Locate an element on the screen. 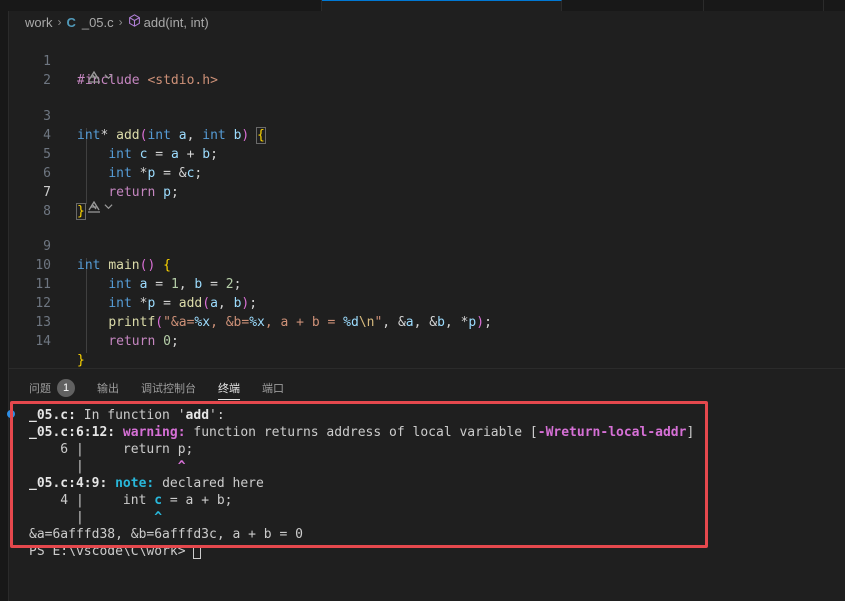 This screenshot has height=601, width=845. code-line: 1 #include <stdio.h> is located at coordinates (427, 60).